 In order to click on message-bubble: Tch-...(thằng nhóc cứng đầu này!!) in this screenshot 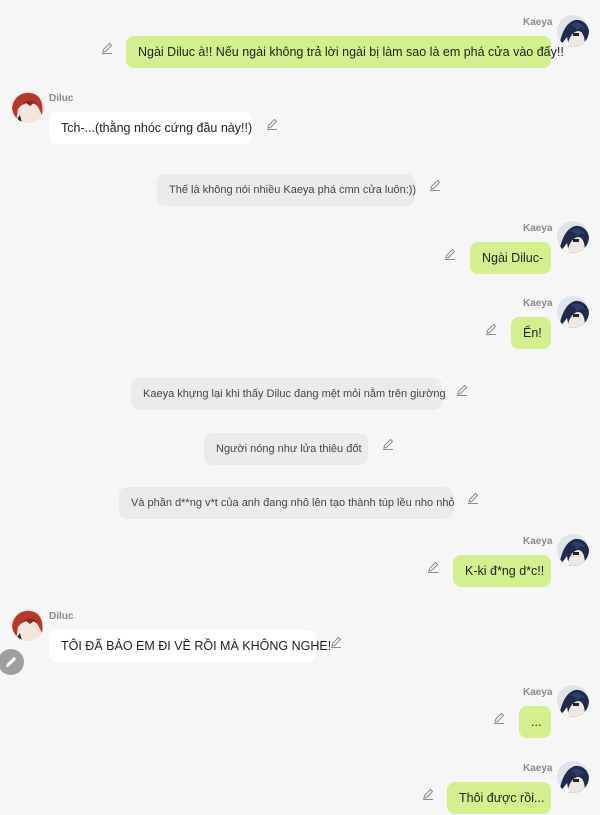, I will do `click(150, 128)`.